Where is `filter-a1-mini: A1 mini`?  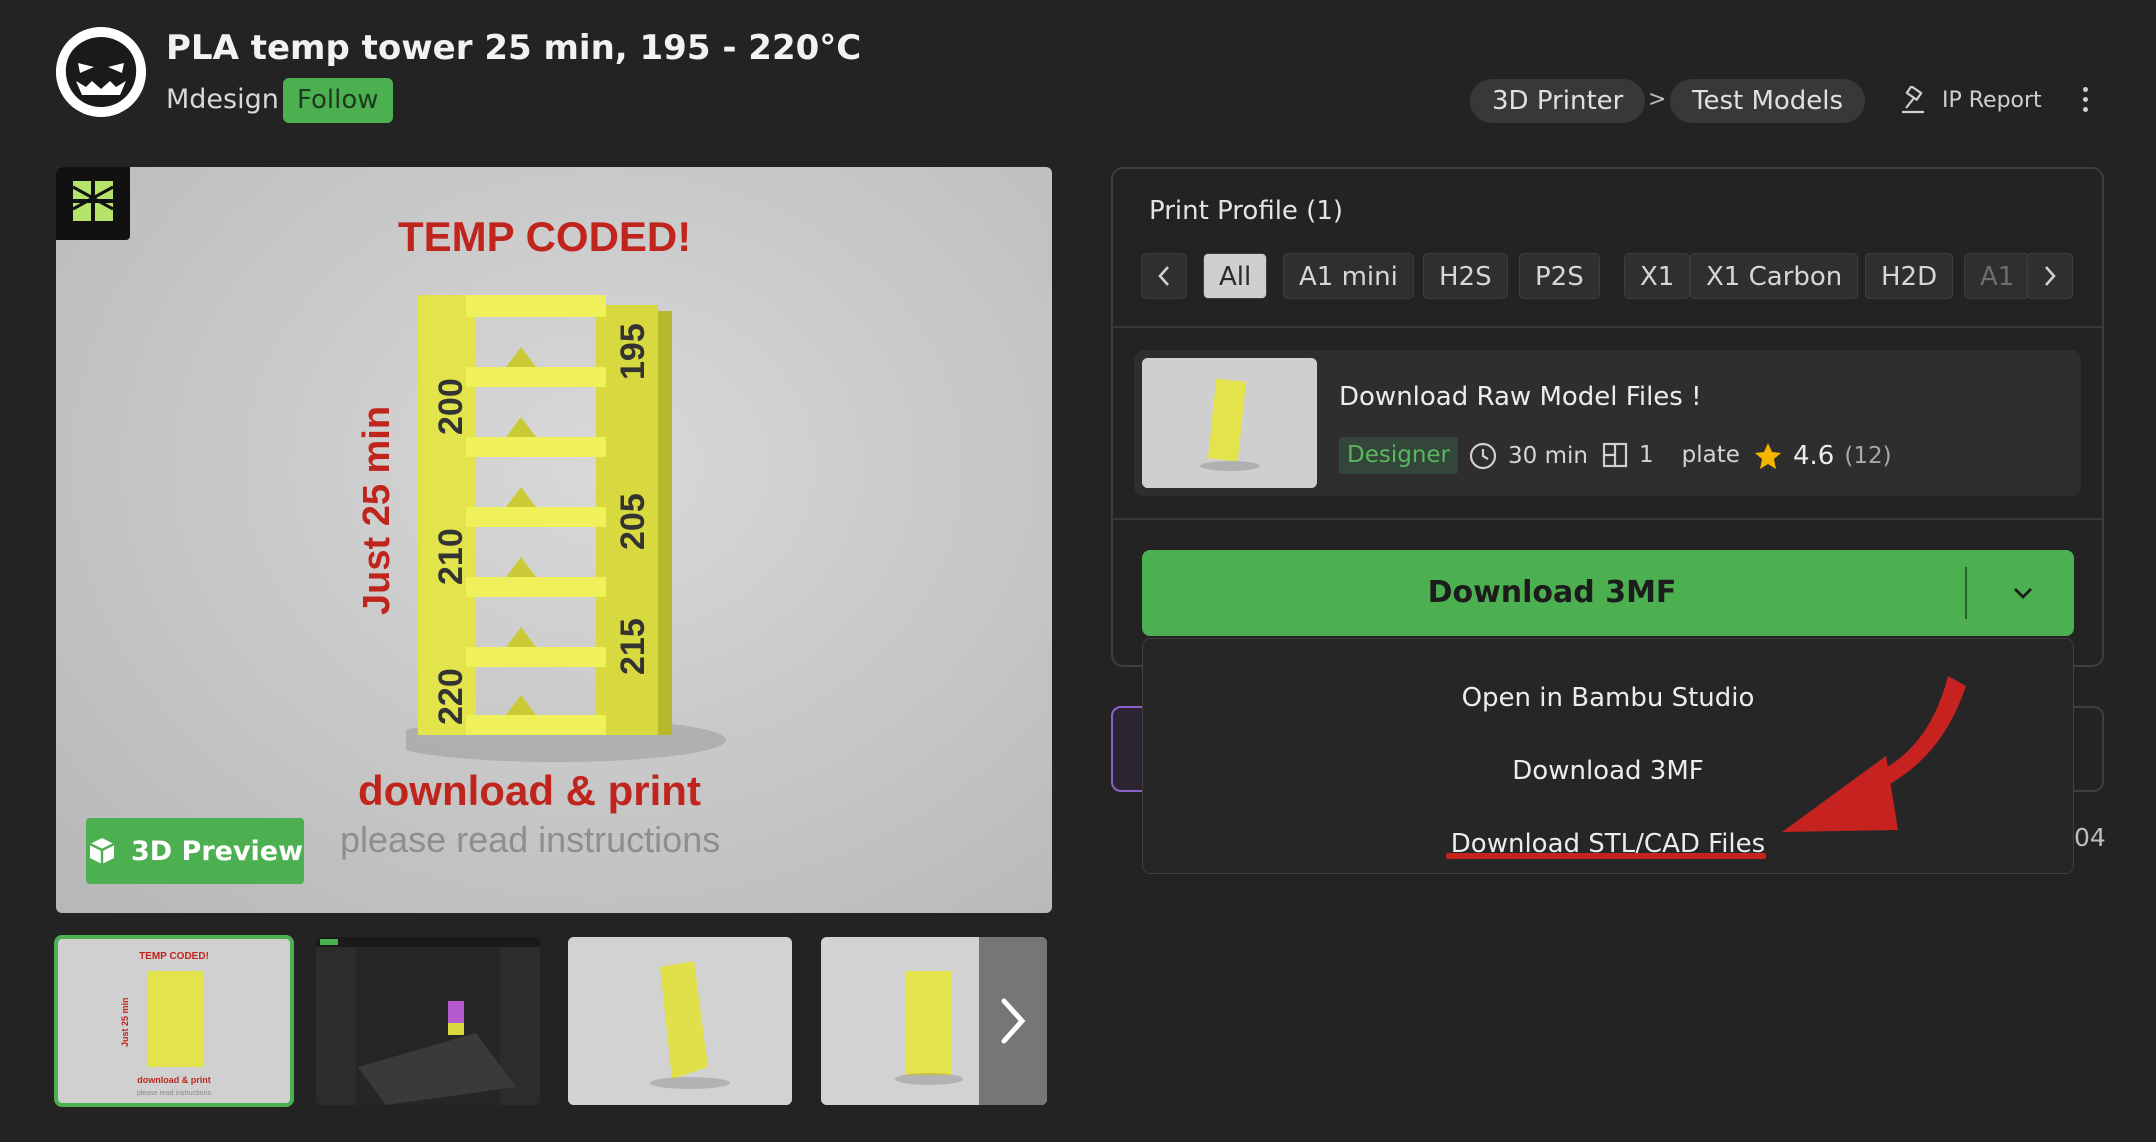 filter-a1-mini: A1 mini is located at coordinates (1348, 276).